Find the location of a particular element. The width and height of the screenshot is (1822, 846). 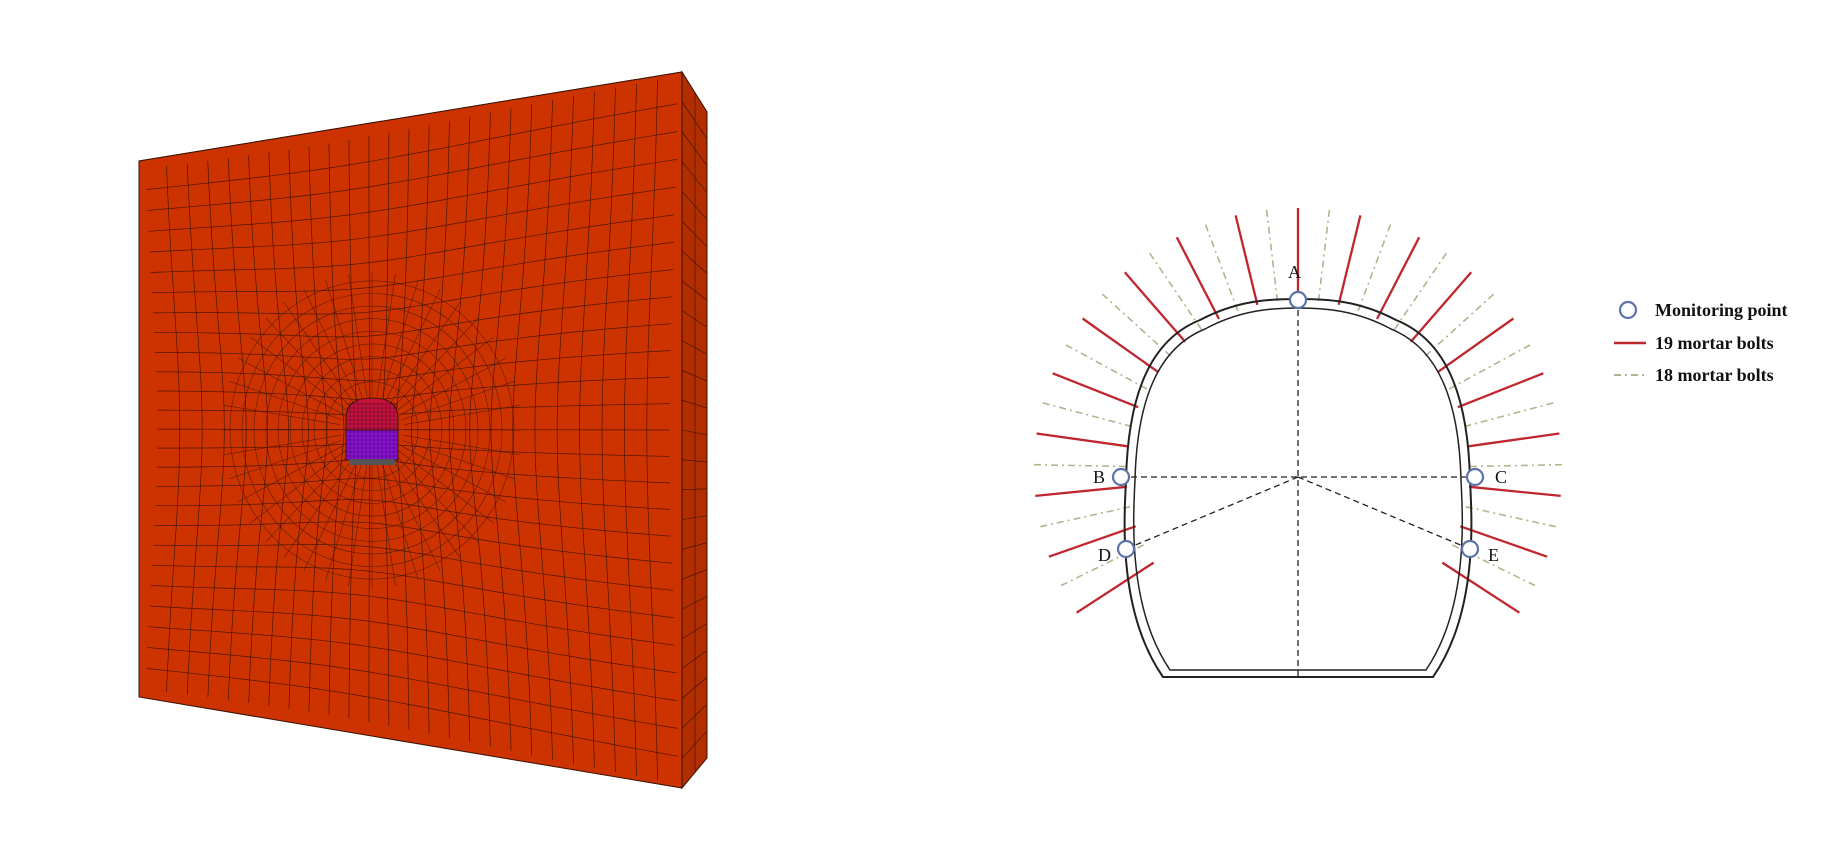

legend-monitoring-point-icon is located at coordinates (1628, 310).